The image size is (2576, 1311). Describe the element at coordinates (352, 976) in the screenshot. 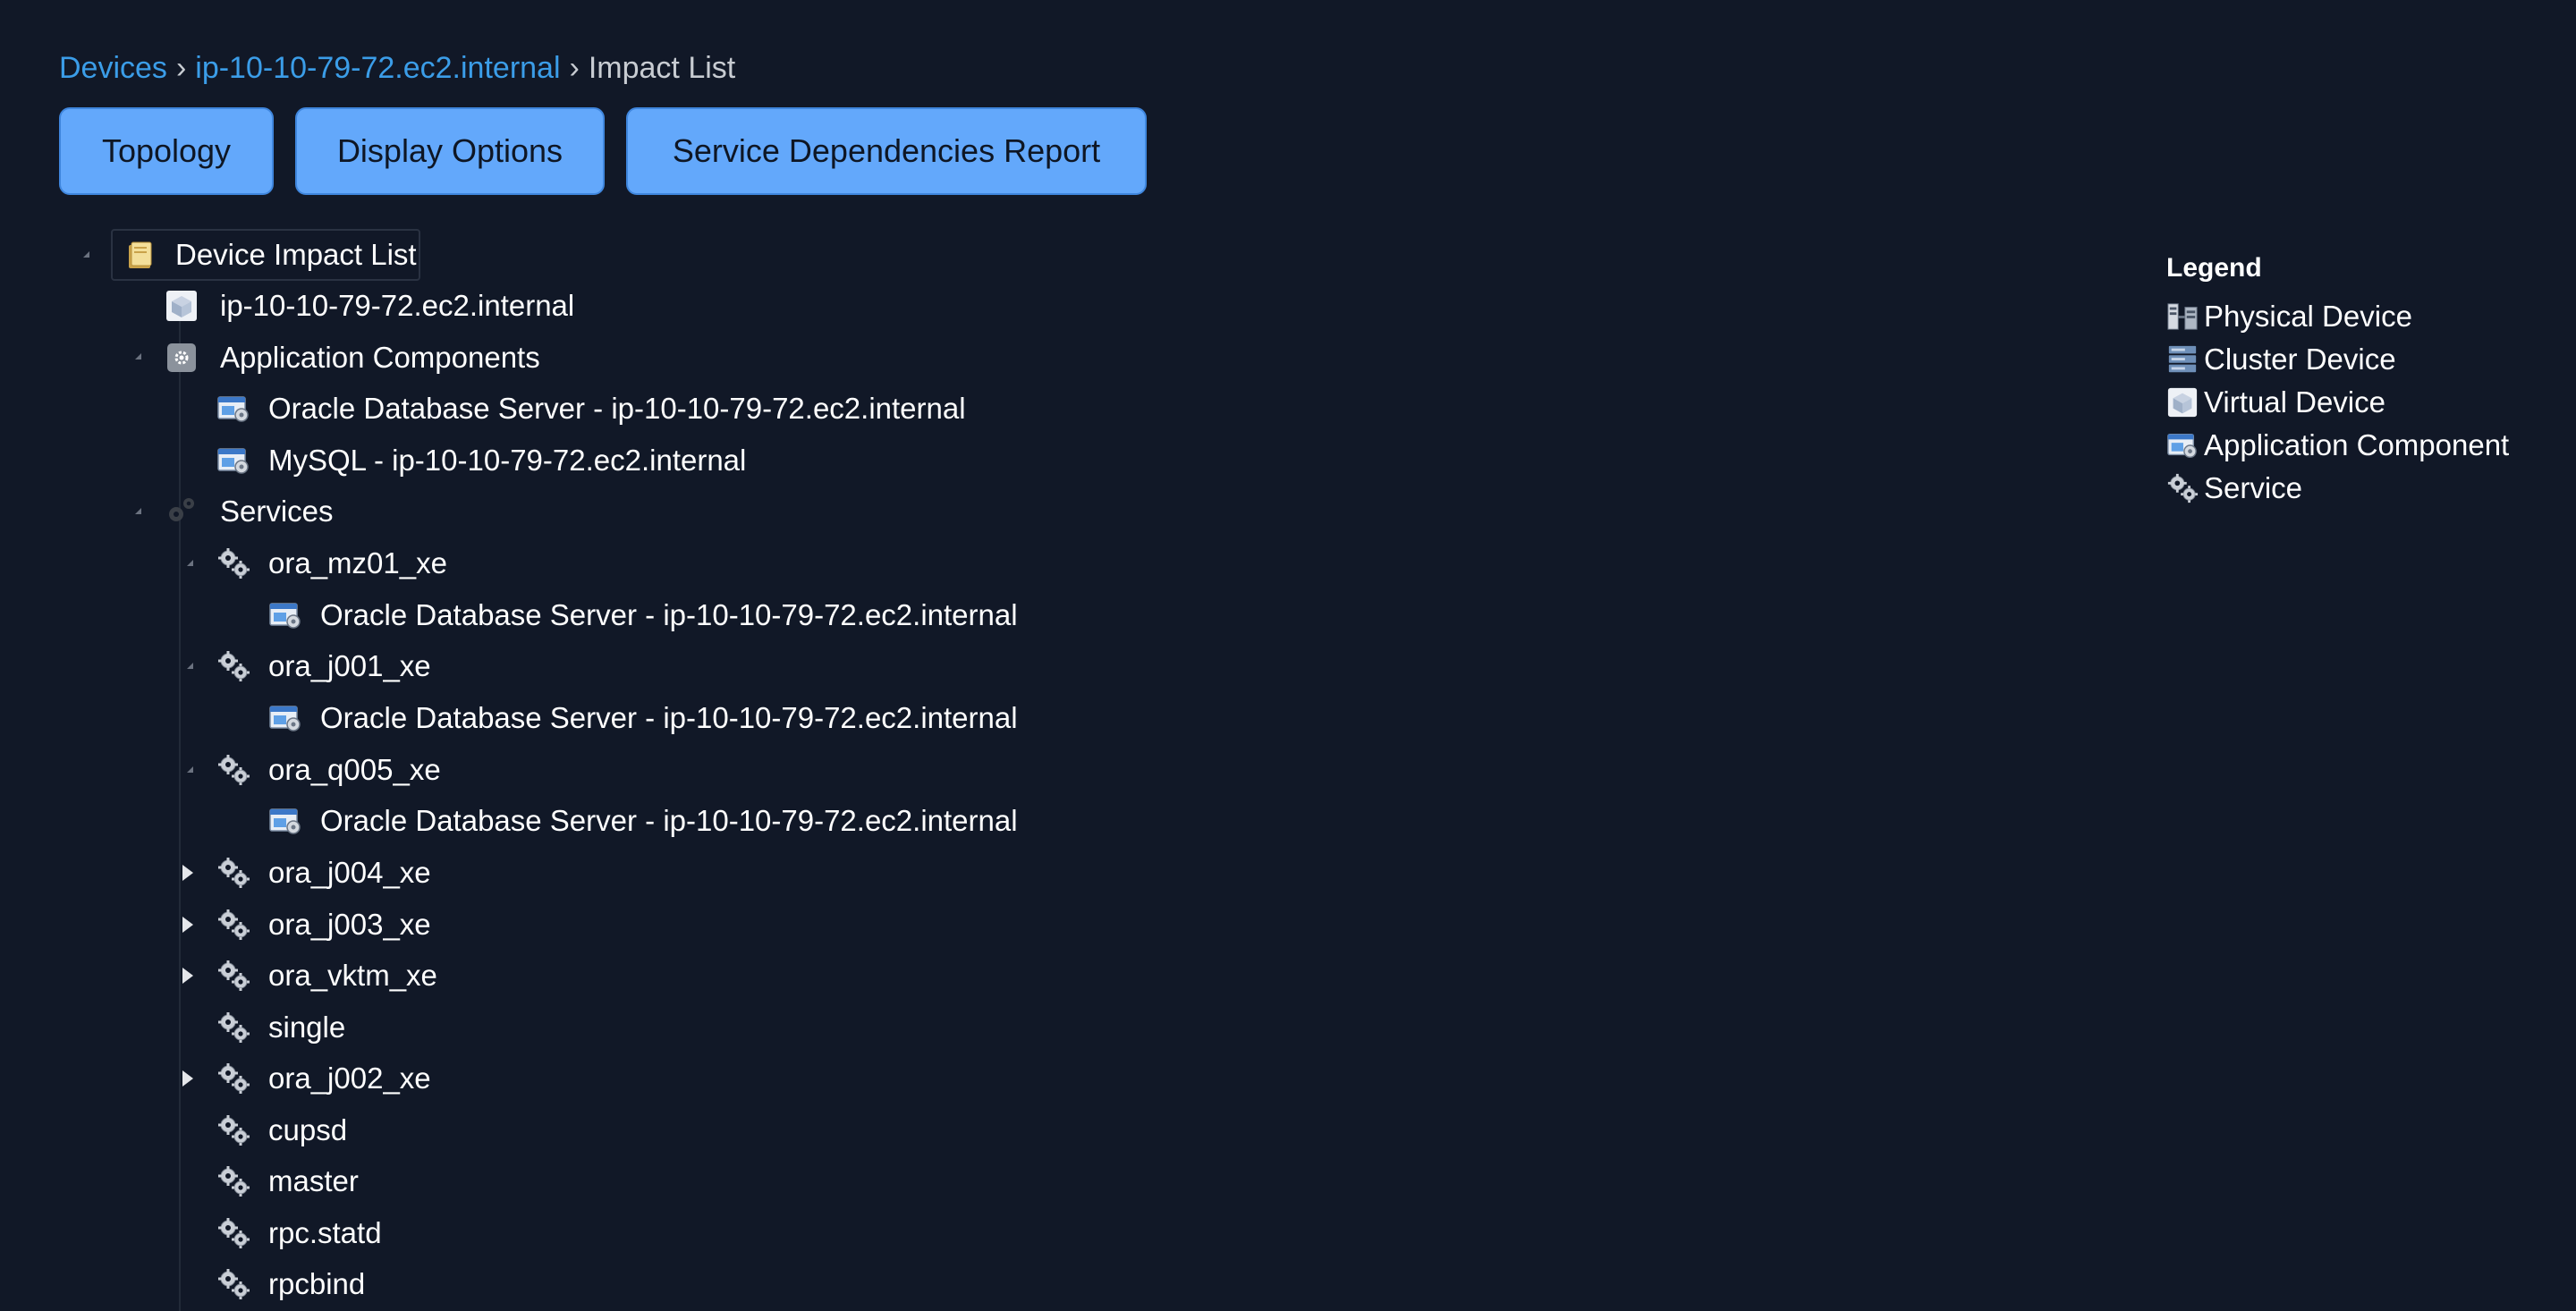

I see `tree-node-label: ora_vktm_xe` at that location.